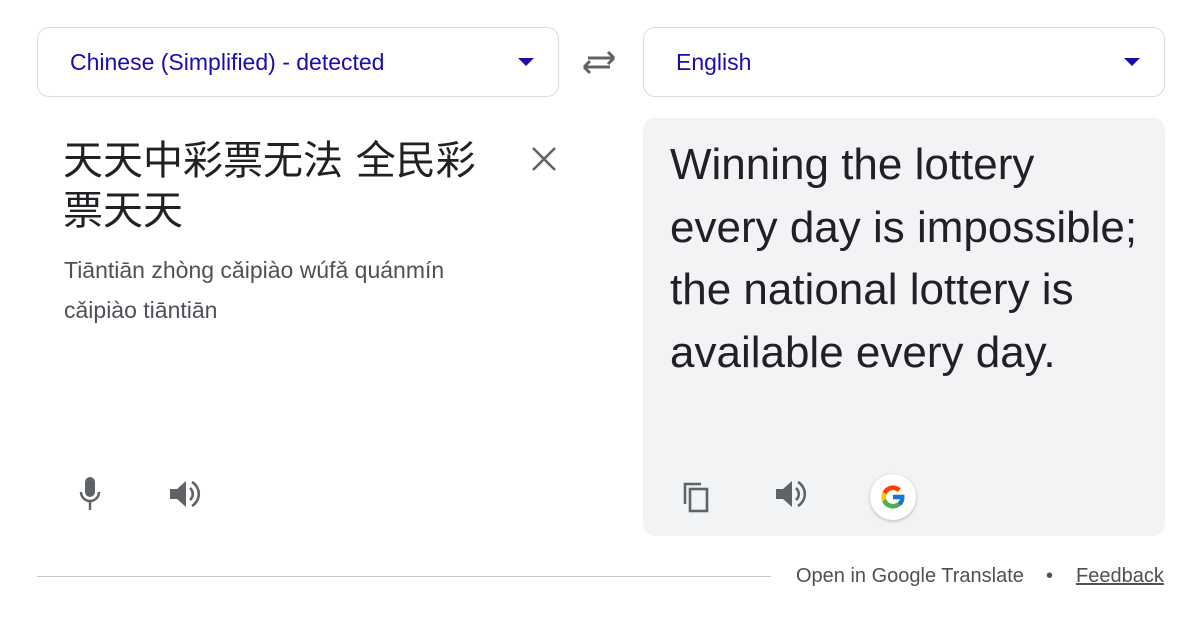 Image resolution: width=1200 pixels, height=622 pixels. I want to click on google-search-button, so click(893, 497).